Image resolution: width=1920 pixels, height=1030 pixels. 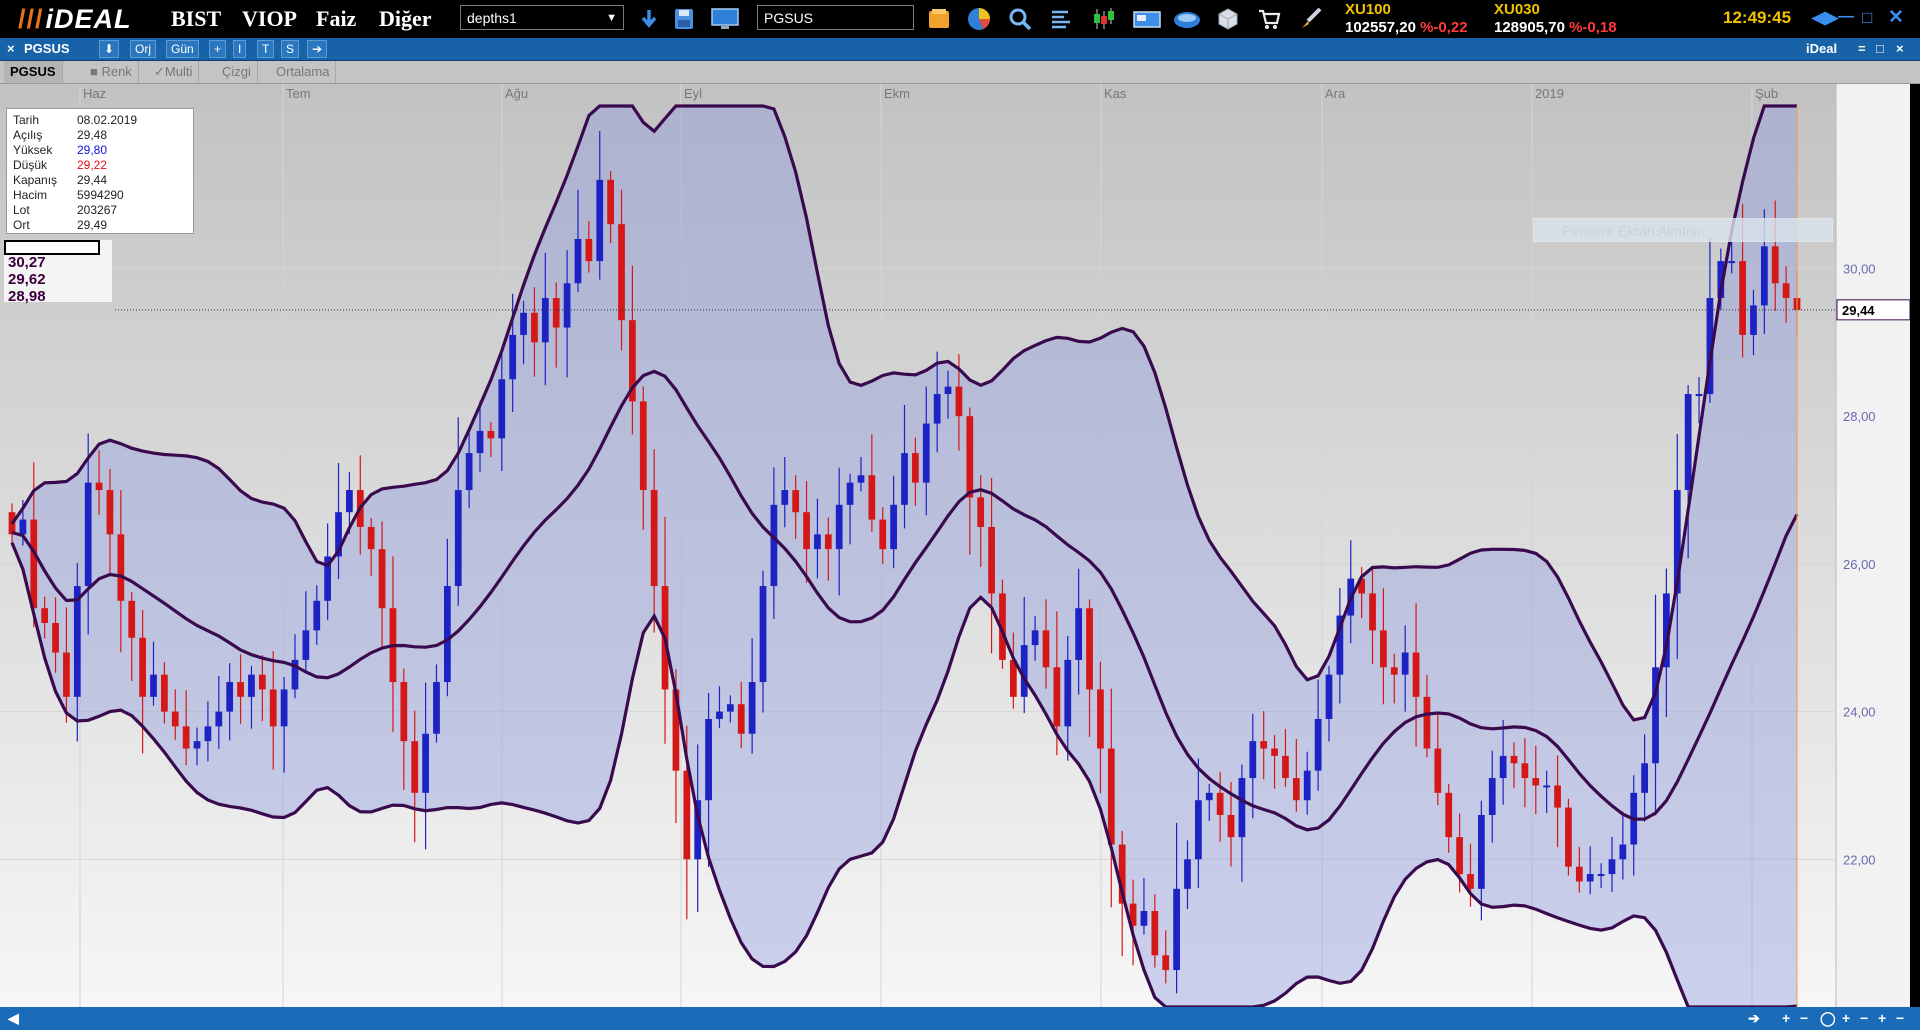 I want to click on menu-diger: Diğer, so click(x=405, y=19).